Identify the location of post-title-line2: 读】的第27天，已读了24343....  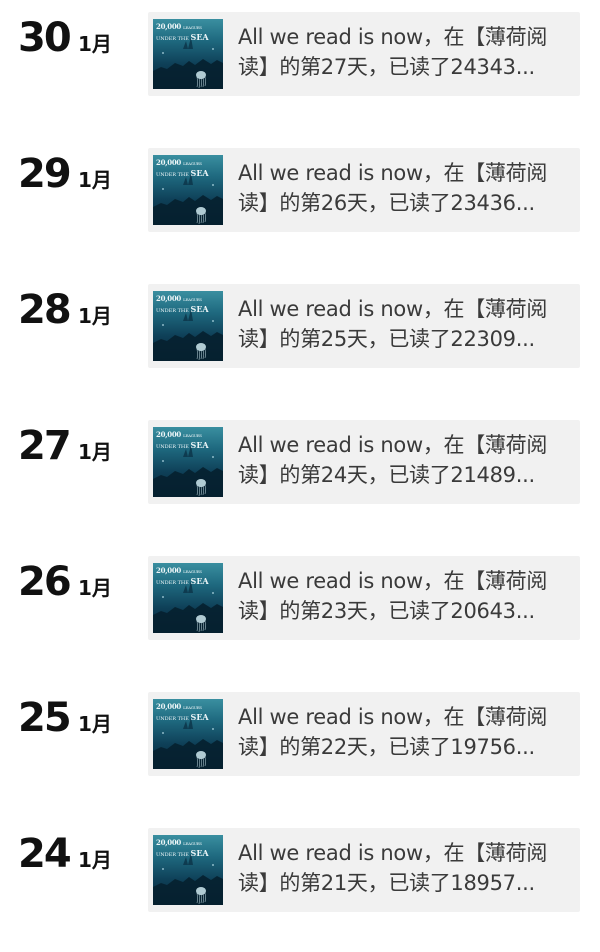
(386, 67).